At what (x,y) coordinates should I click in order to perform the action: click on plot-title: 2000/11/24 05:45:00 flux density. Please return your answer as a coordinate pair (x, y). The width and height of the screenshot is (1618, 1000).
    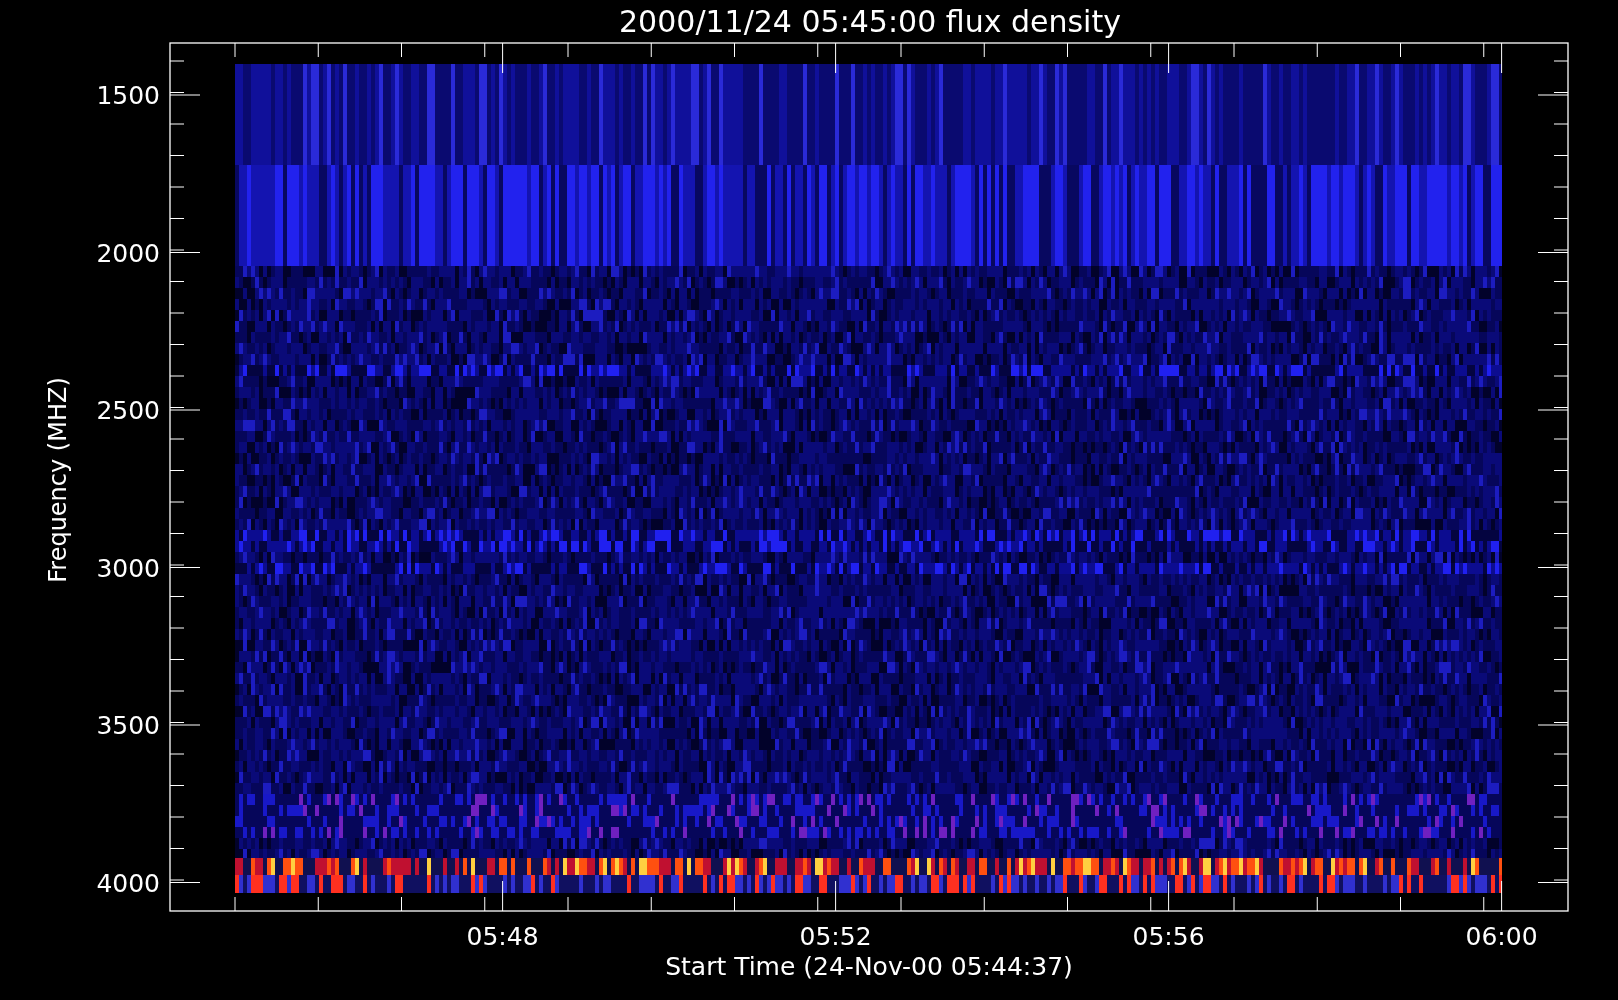
    Looking at the image, I should click on (870, 21).